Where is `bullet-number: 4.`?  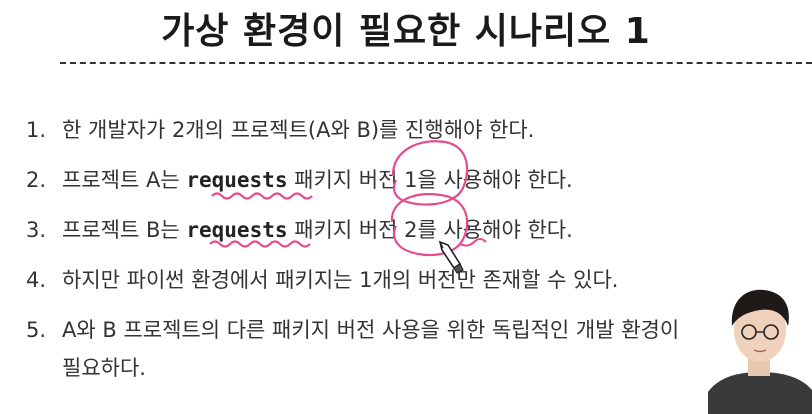 bullet-number: 4. is located at coordinates (36, 280).